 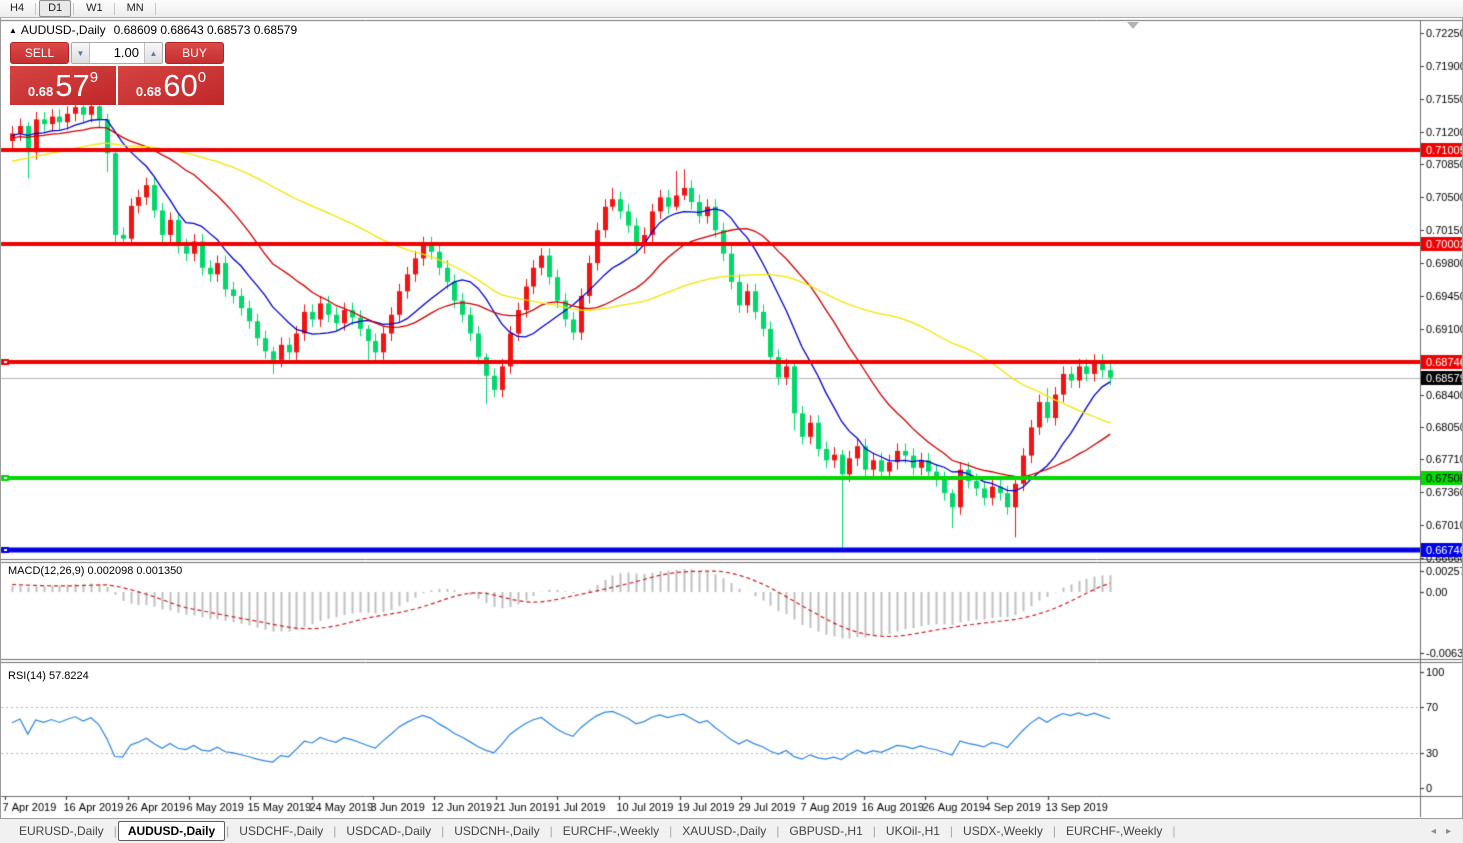 I want to click on buy-price-prefix: 0.68, so click(x=148, y=91).